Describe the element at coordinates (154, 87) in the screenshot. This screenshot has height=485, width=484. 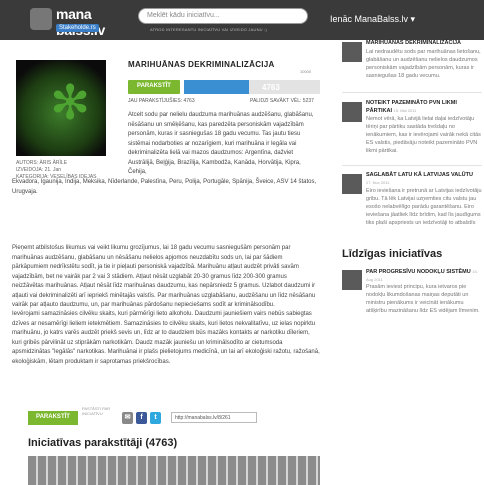
I see `sign-button: PARAKSTĪT` at that location.